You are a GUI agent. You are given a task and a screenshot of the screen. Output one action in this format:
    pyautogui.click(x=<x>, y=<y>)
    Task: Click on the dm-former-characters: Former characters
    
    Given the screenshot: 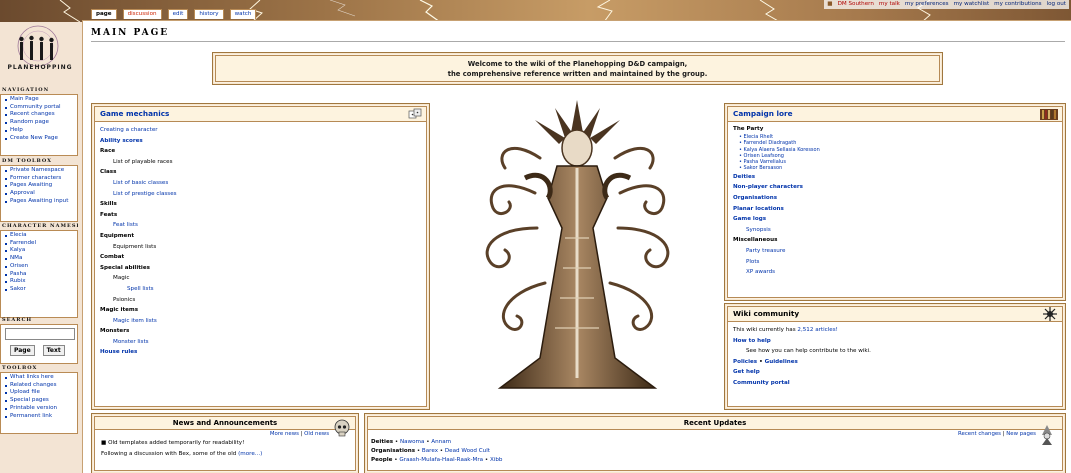 What is the action you would take?
    pyautogui.click(x=39, y=179)
    